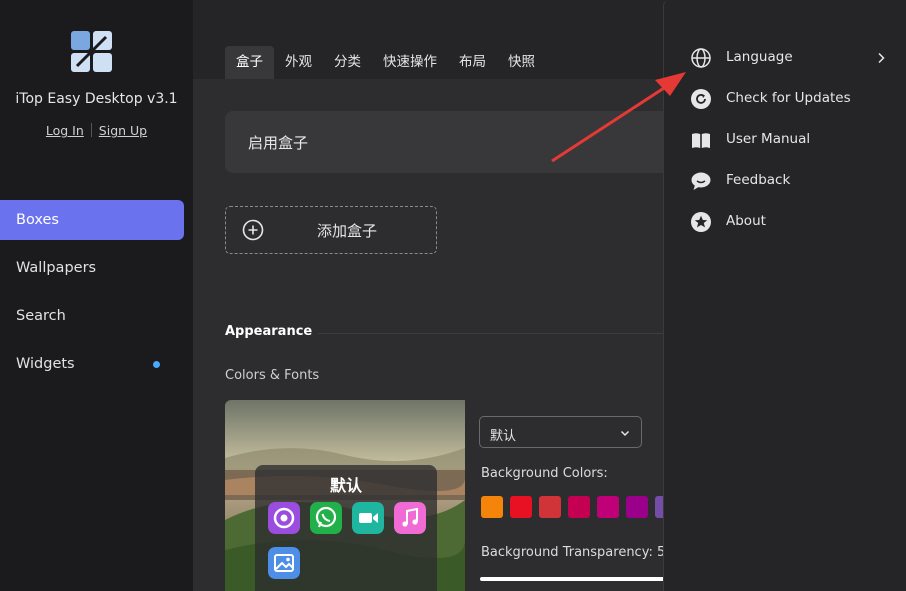 The image size is (906, 591). What do you see at coordinates (410, 62) in the screenshot?
I see `tab-quick-actions: 快速操作` at bounding box center [410, 62].